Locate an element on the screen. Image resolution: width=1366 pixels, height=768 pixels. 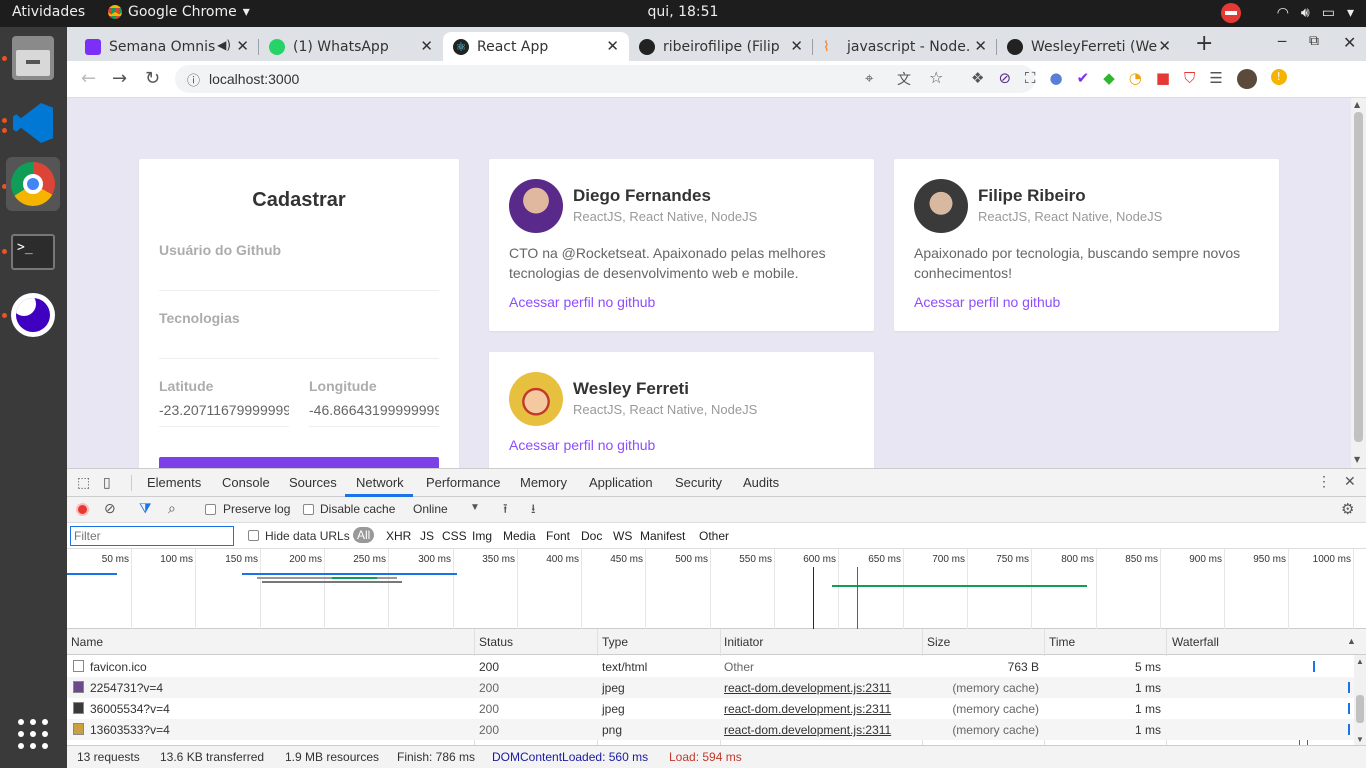
settings-gear-icon: ⚙ is located at coordinates (1347, 509).